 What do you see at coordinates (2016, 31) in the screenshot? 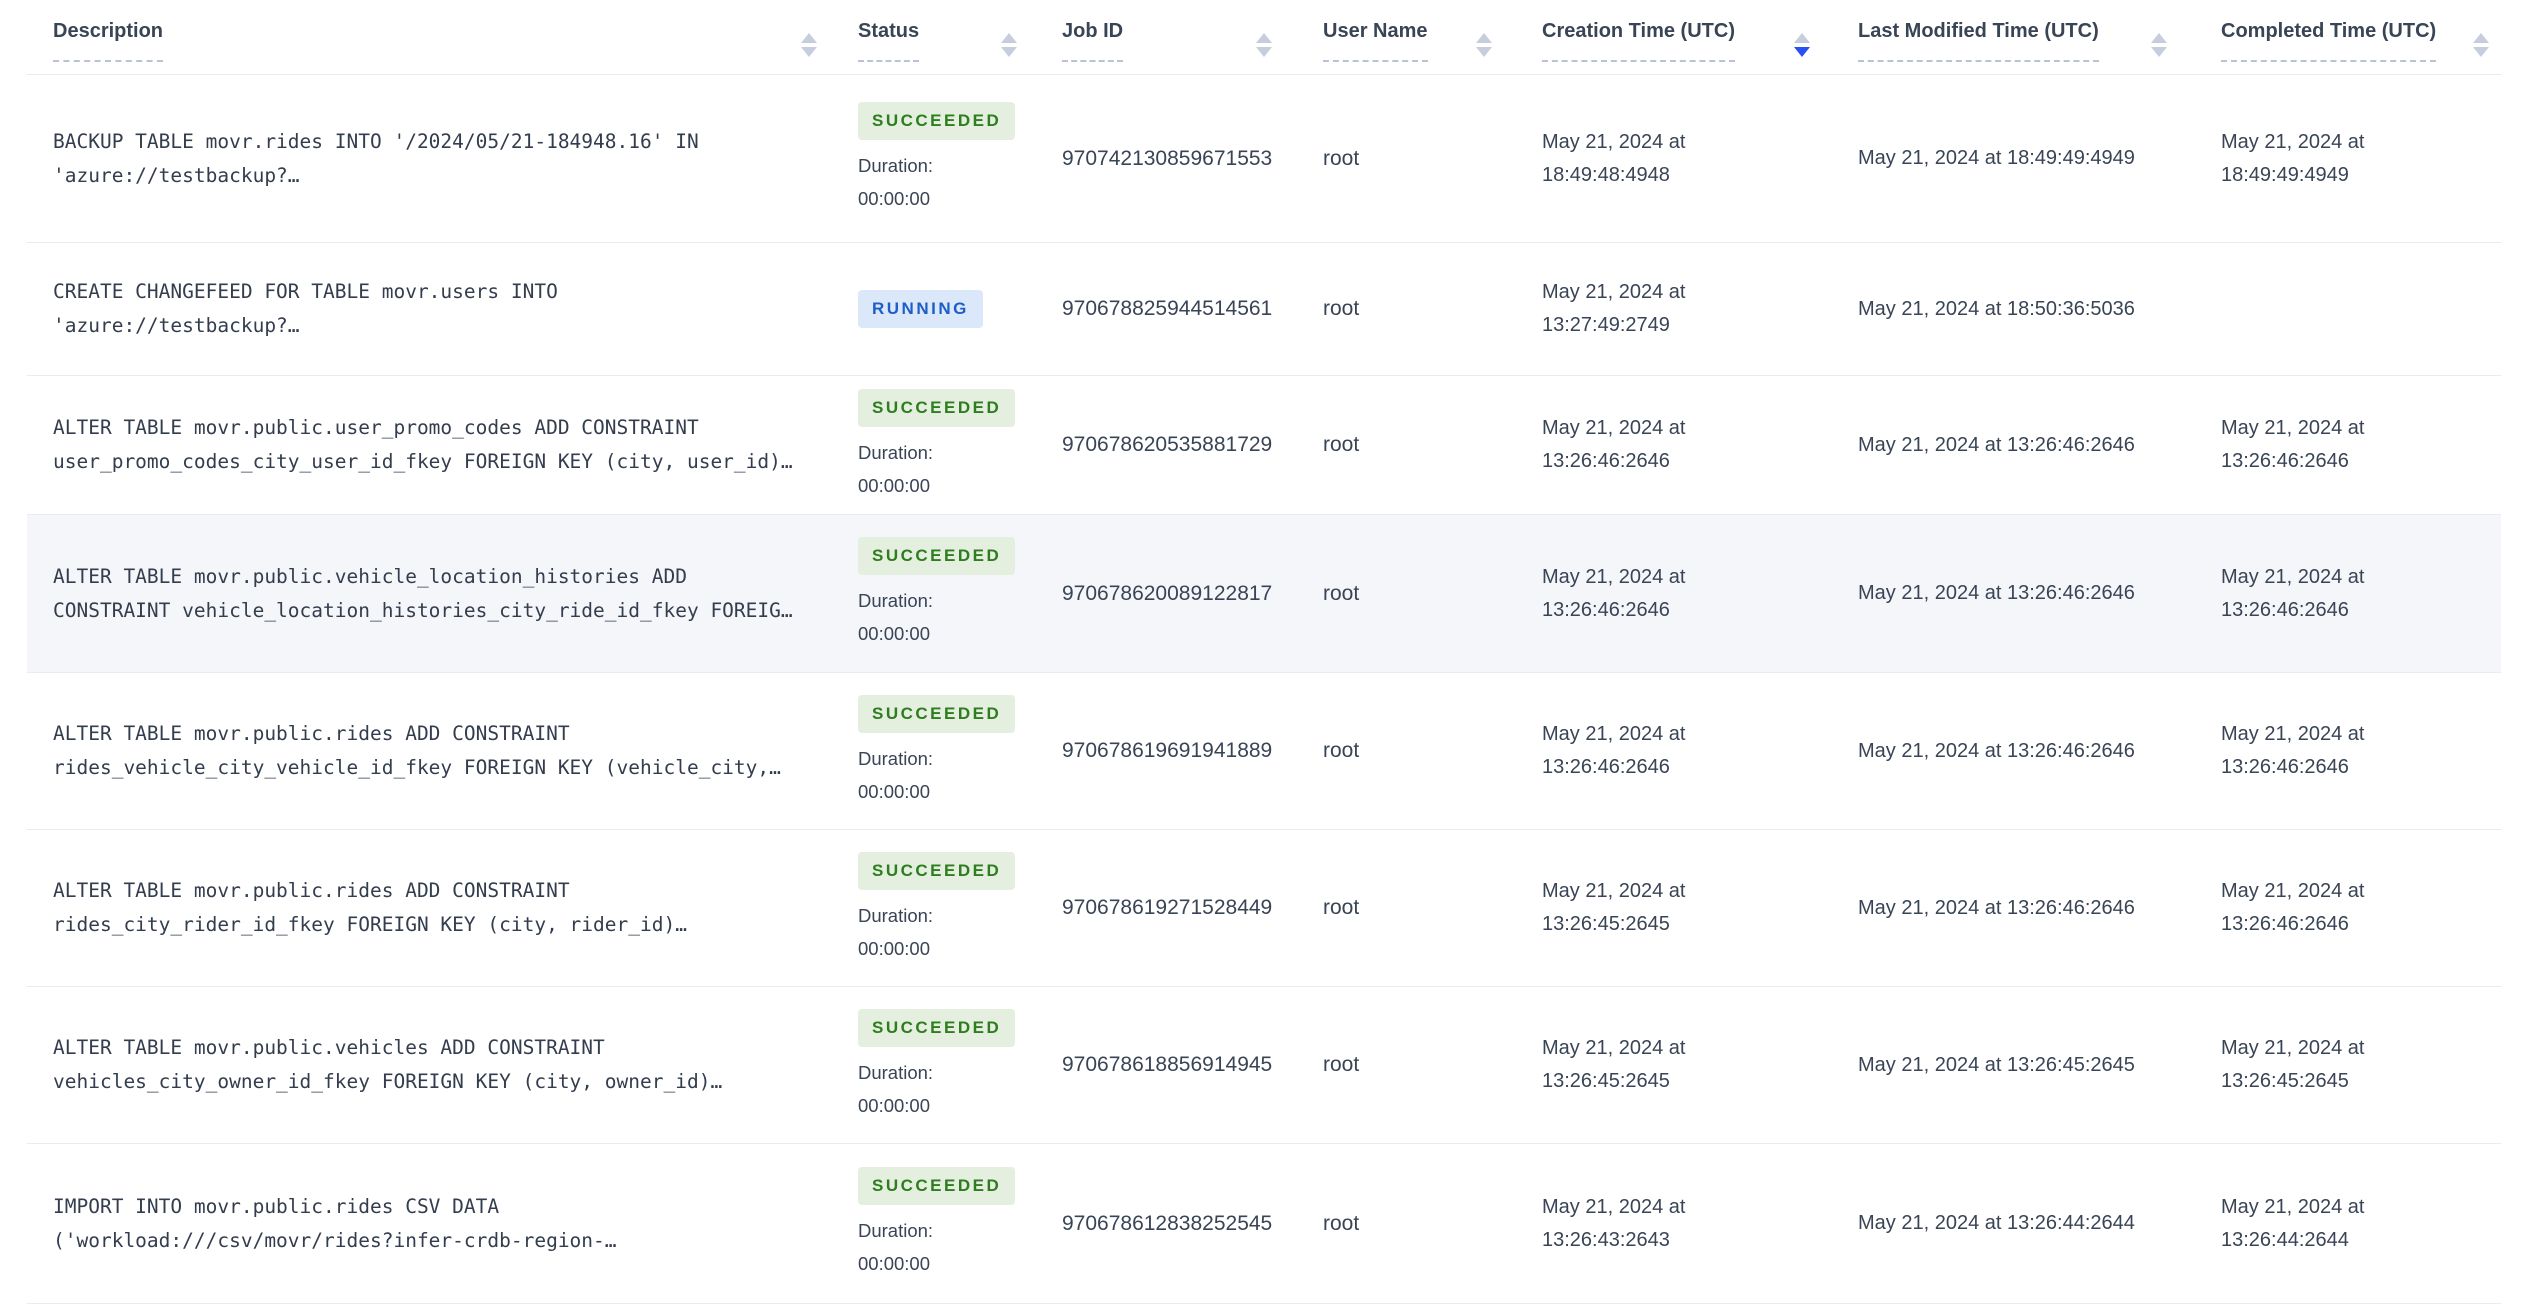
I see `column-header: Last Modified Time (UTC)` at bounding box center [2016, 31].